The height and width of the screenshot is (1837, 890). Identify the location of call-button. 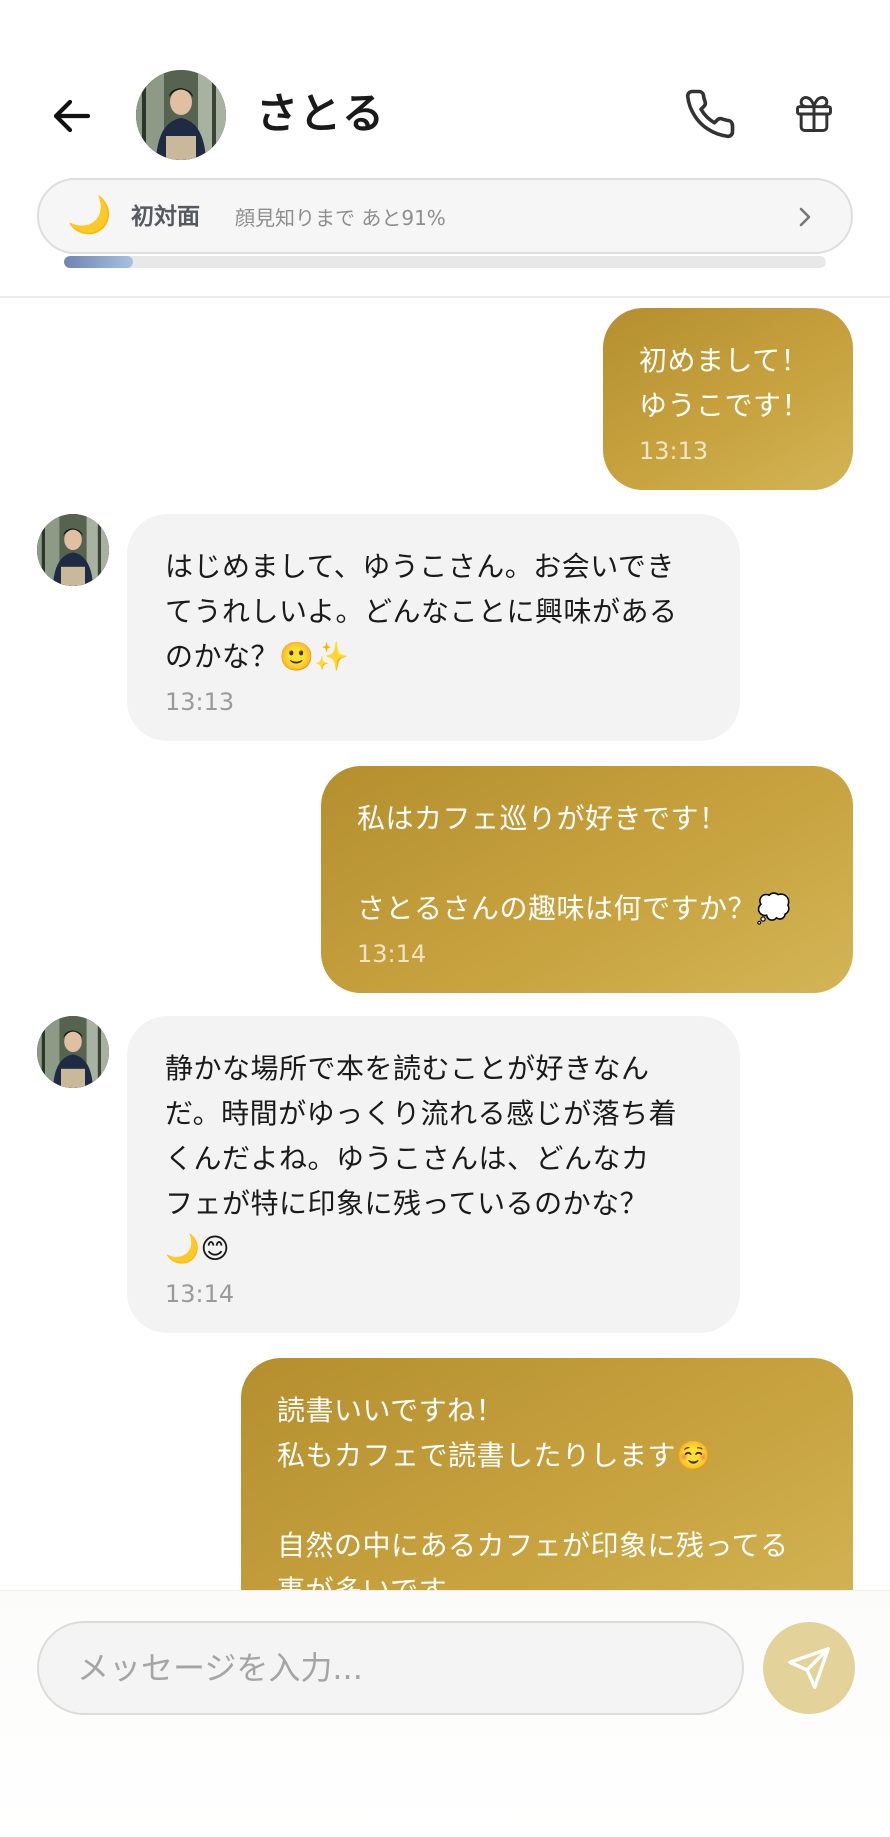
(710, 114).